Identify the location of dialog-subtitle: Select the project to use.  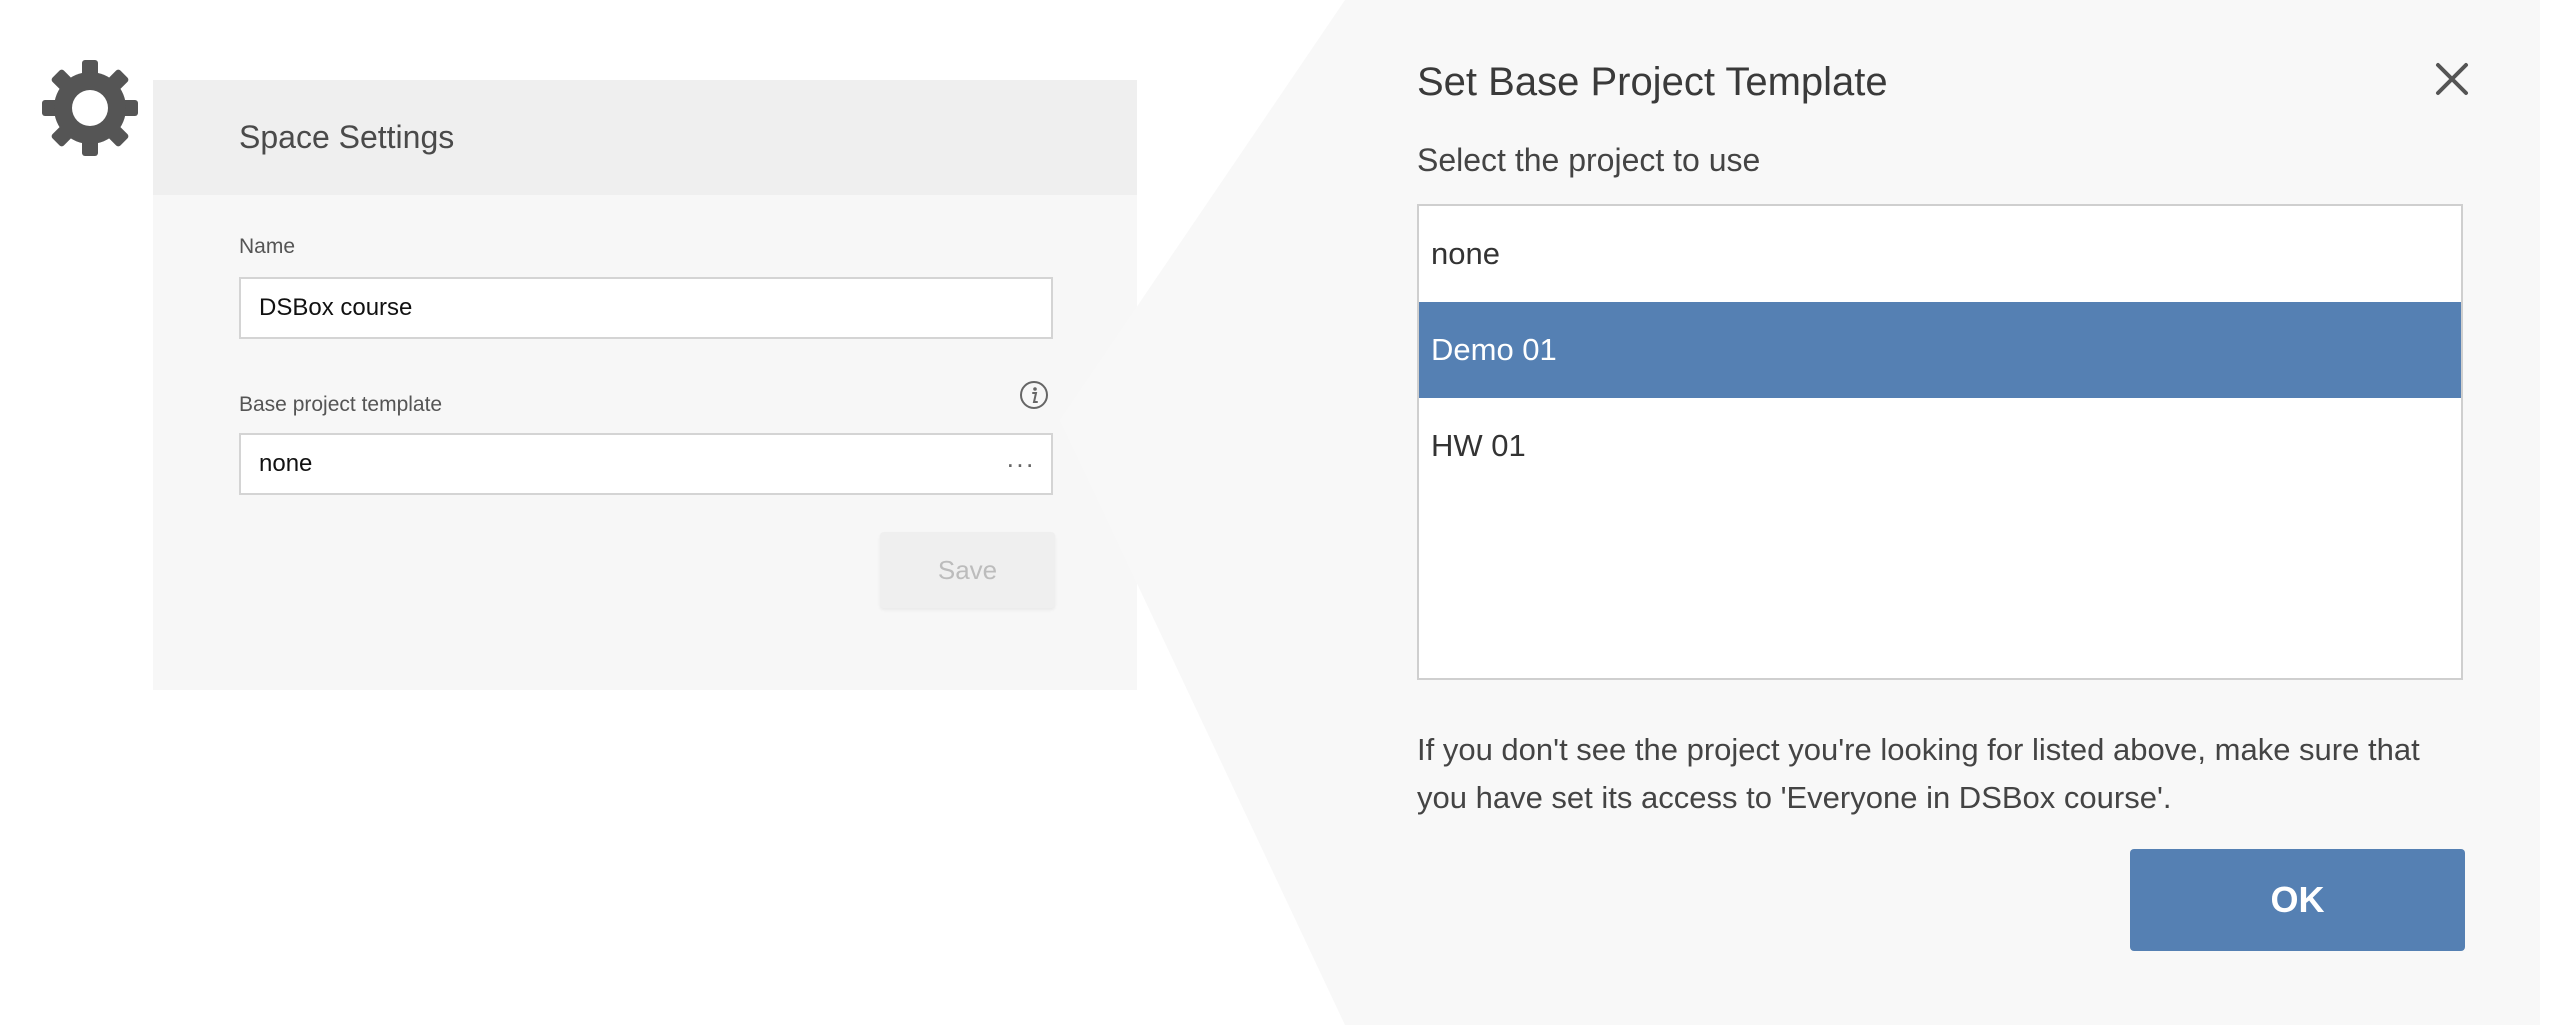
(1589, 160).